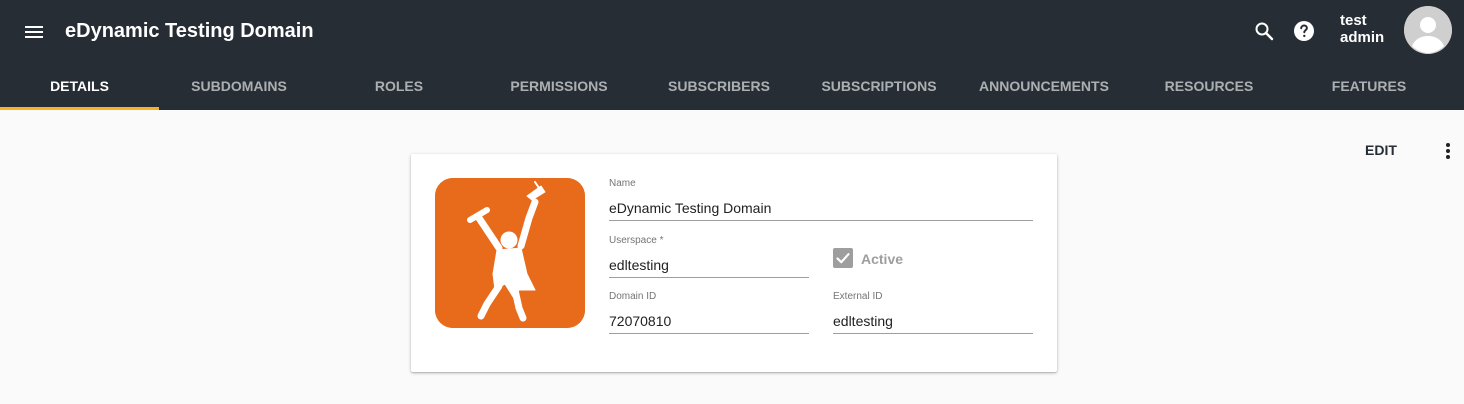 Image resolution: width=1464 pixels, height=404 pixels. I want to click on tab-details: DETAILS, so click(79, 86).